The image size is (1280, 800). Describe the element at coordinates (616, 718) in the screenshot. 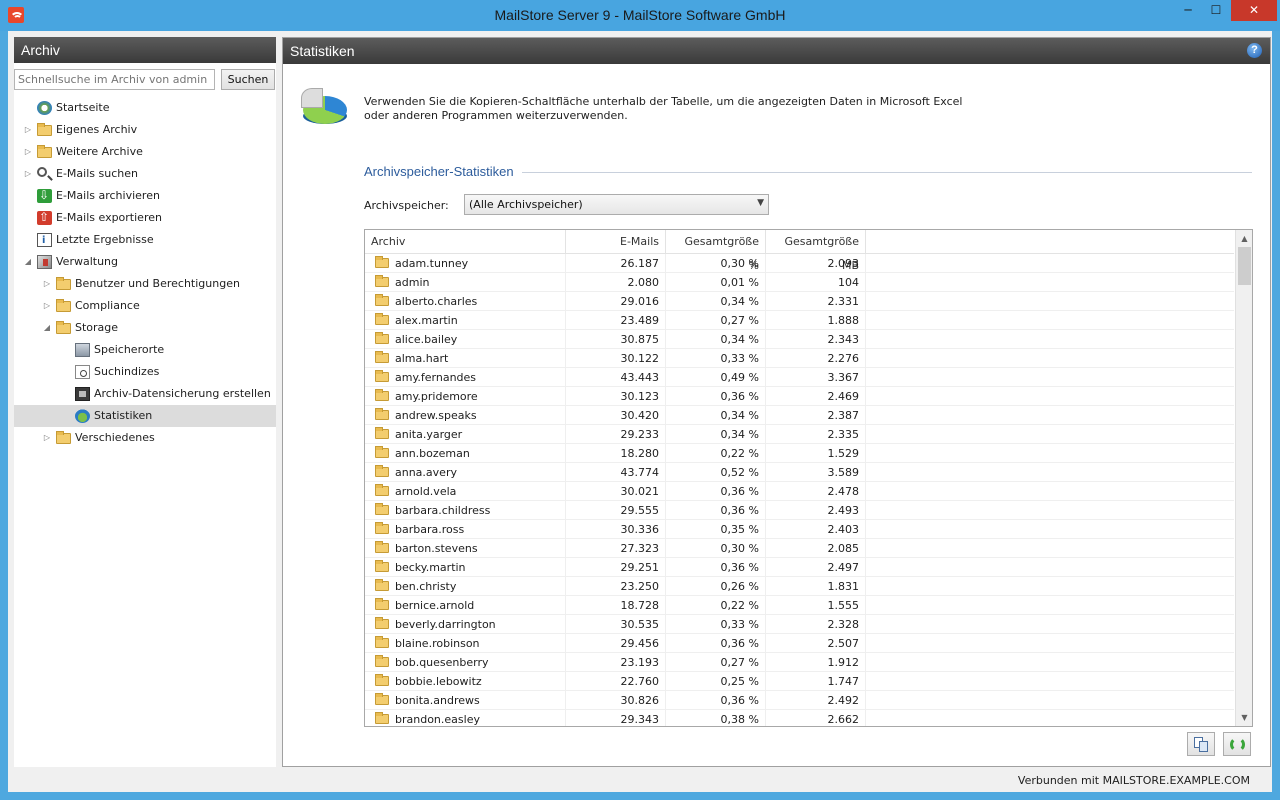

I see `cell-emails: 29.343` at that location.